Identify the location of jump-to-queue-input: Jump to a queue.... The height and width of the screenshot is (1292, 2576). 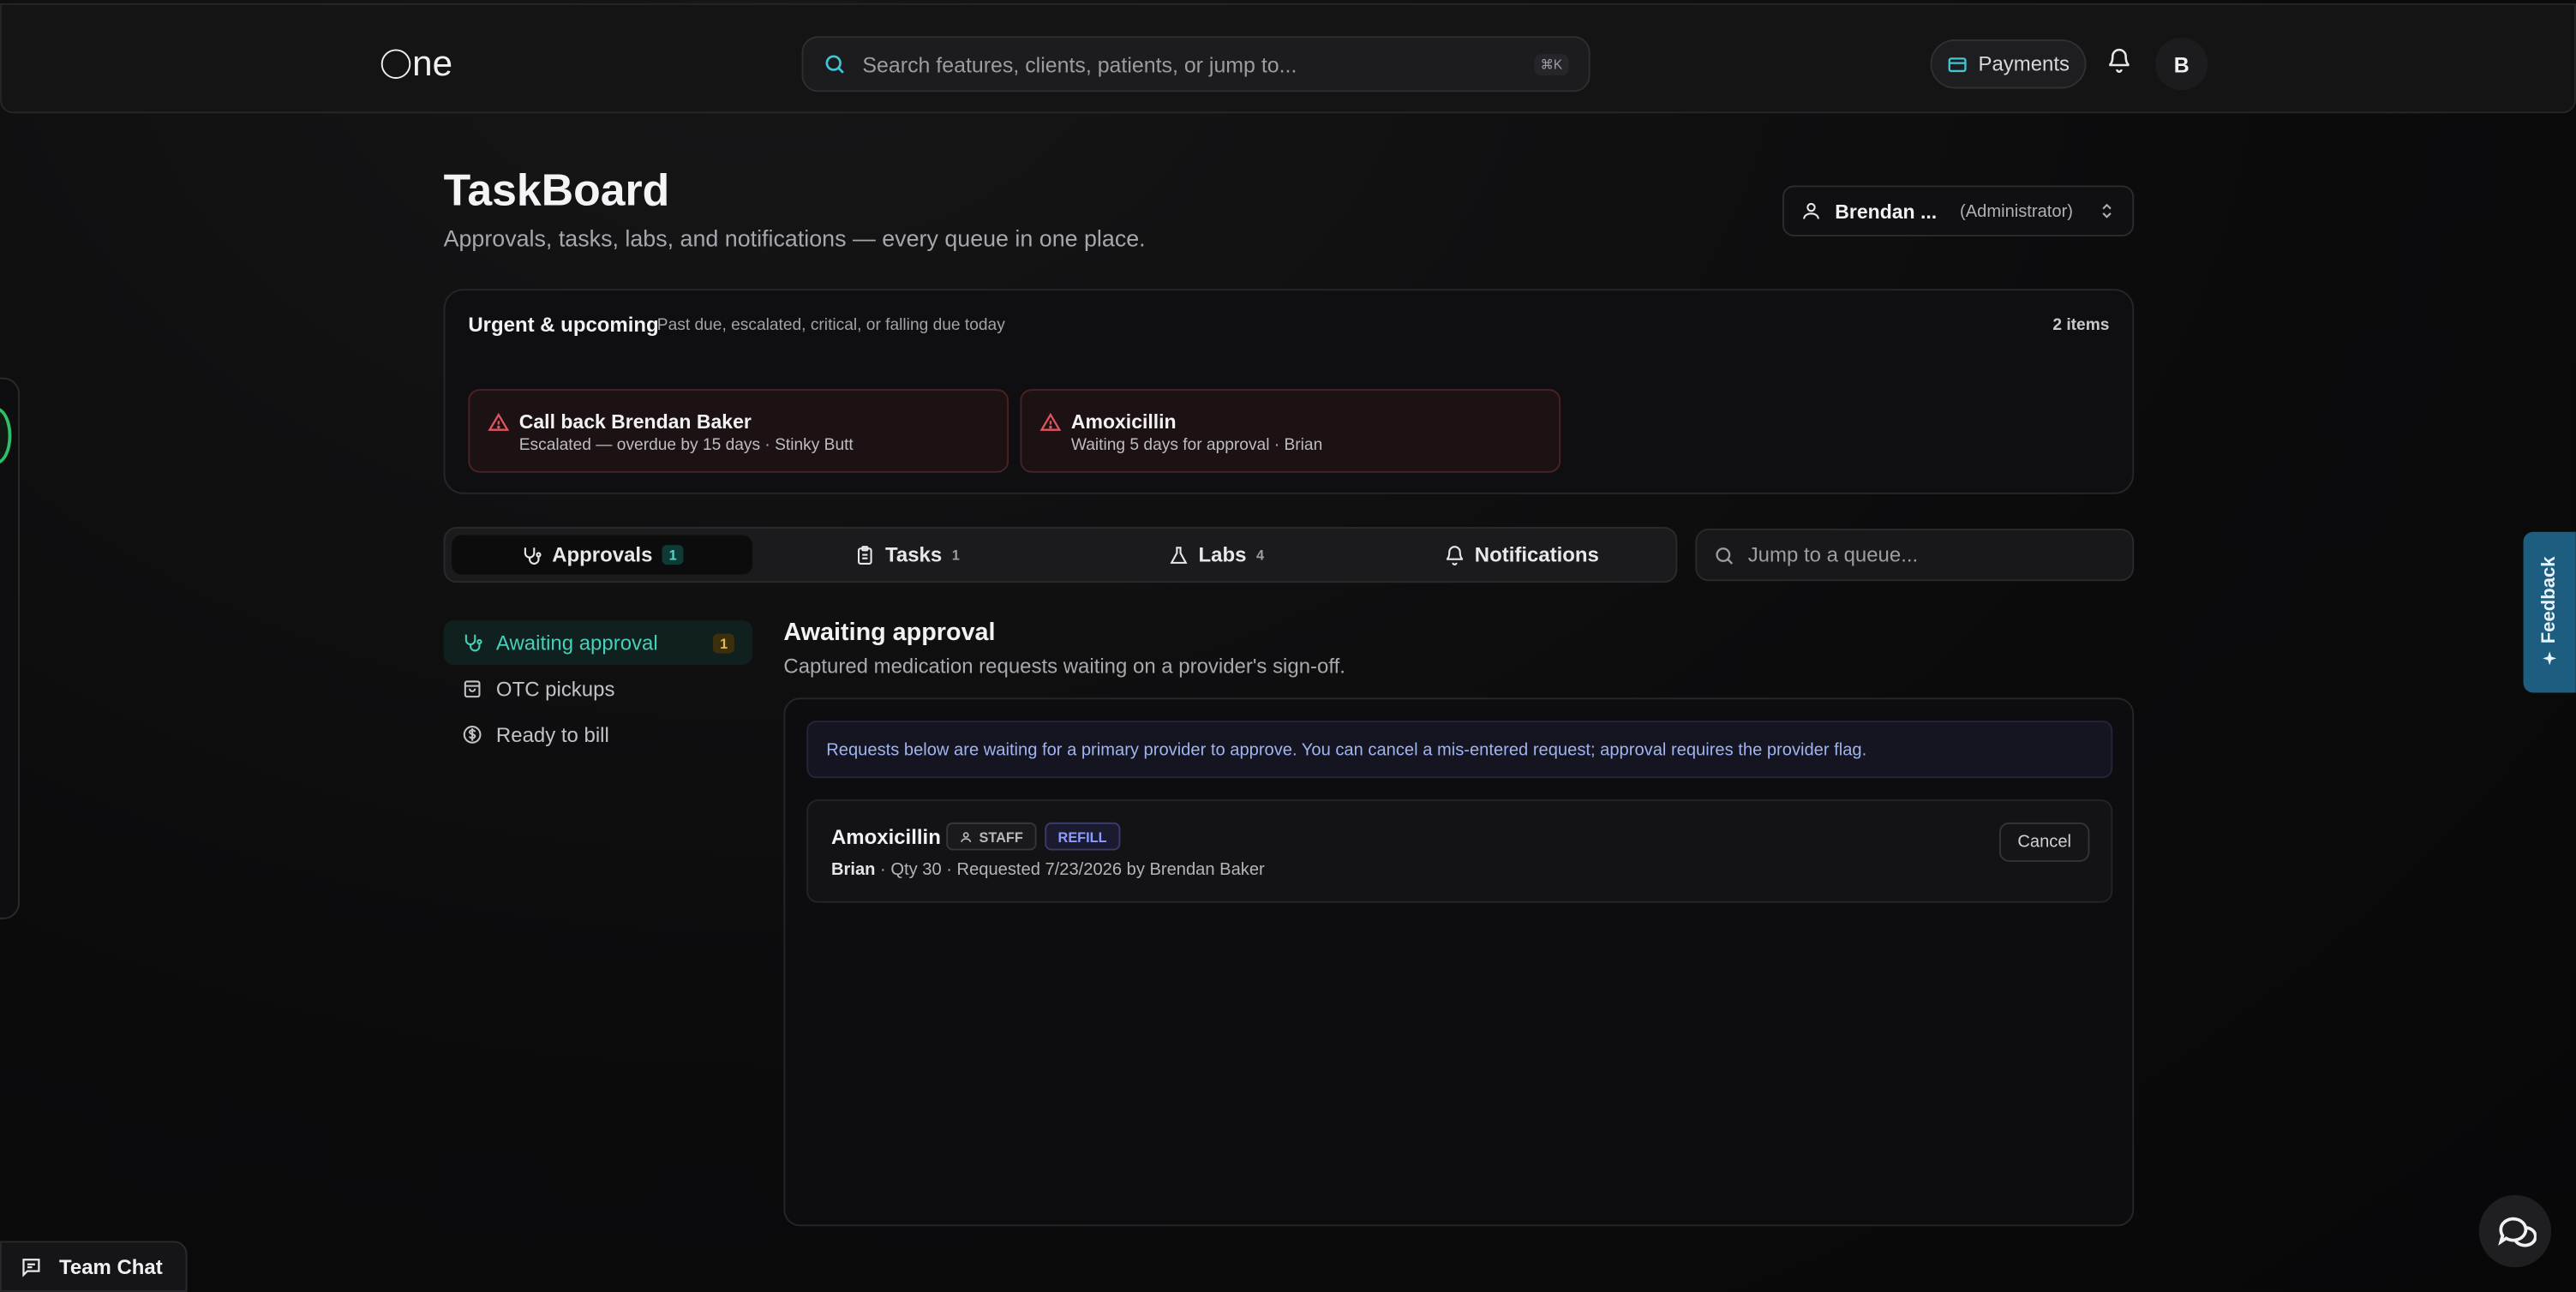
(1915, 555).